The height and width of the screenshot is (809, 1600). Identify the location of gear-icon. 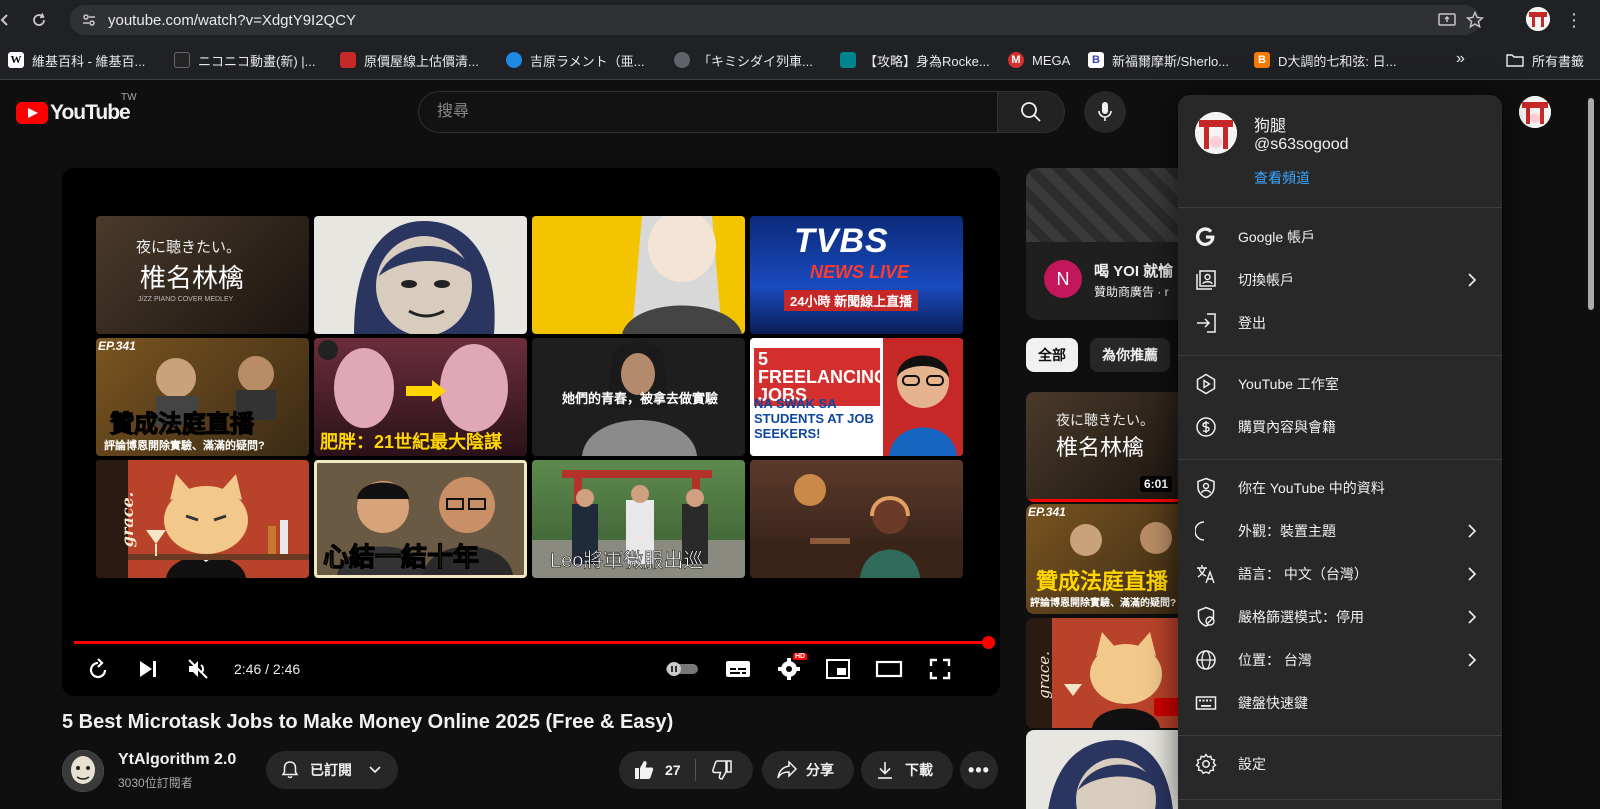
(789, 669).